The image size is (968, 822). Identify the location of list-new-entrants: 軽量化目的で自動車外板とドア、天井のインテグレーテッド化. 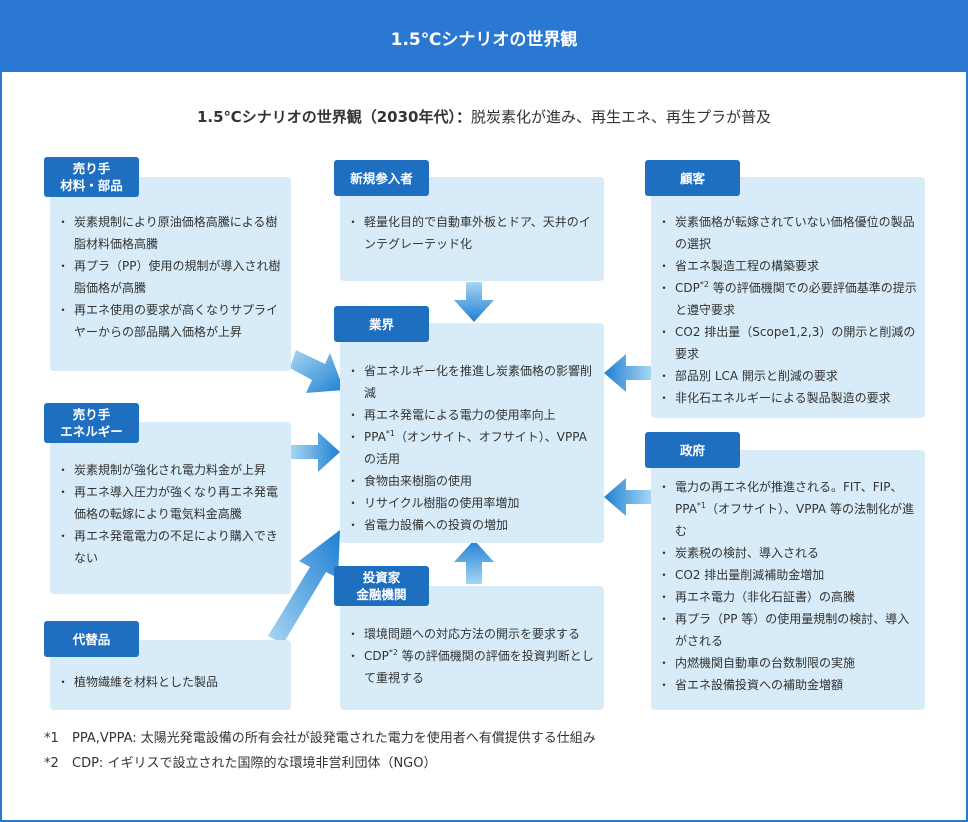
(472, 233).